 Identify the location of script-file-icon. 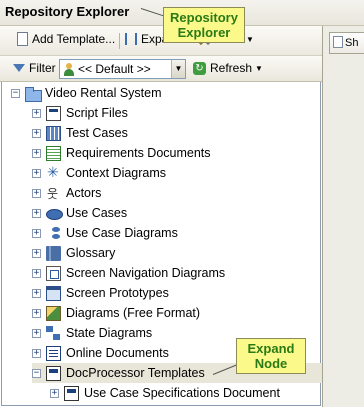
(53, 113).